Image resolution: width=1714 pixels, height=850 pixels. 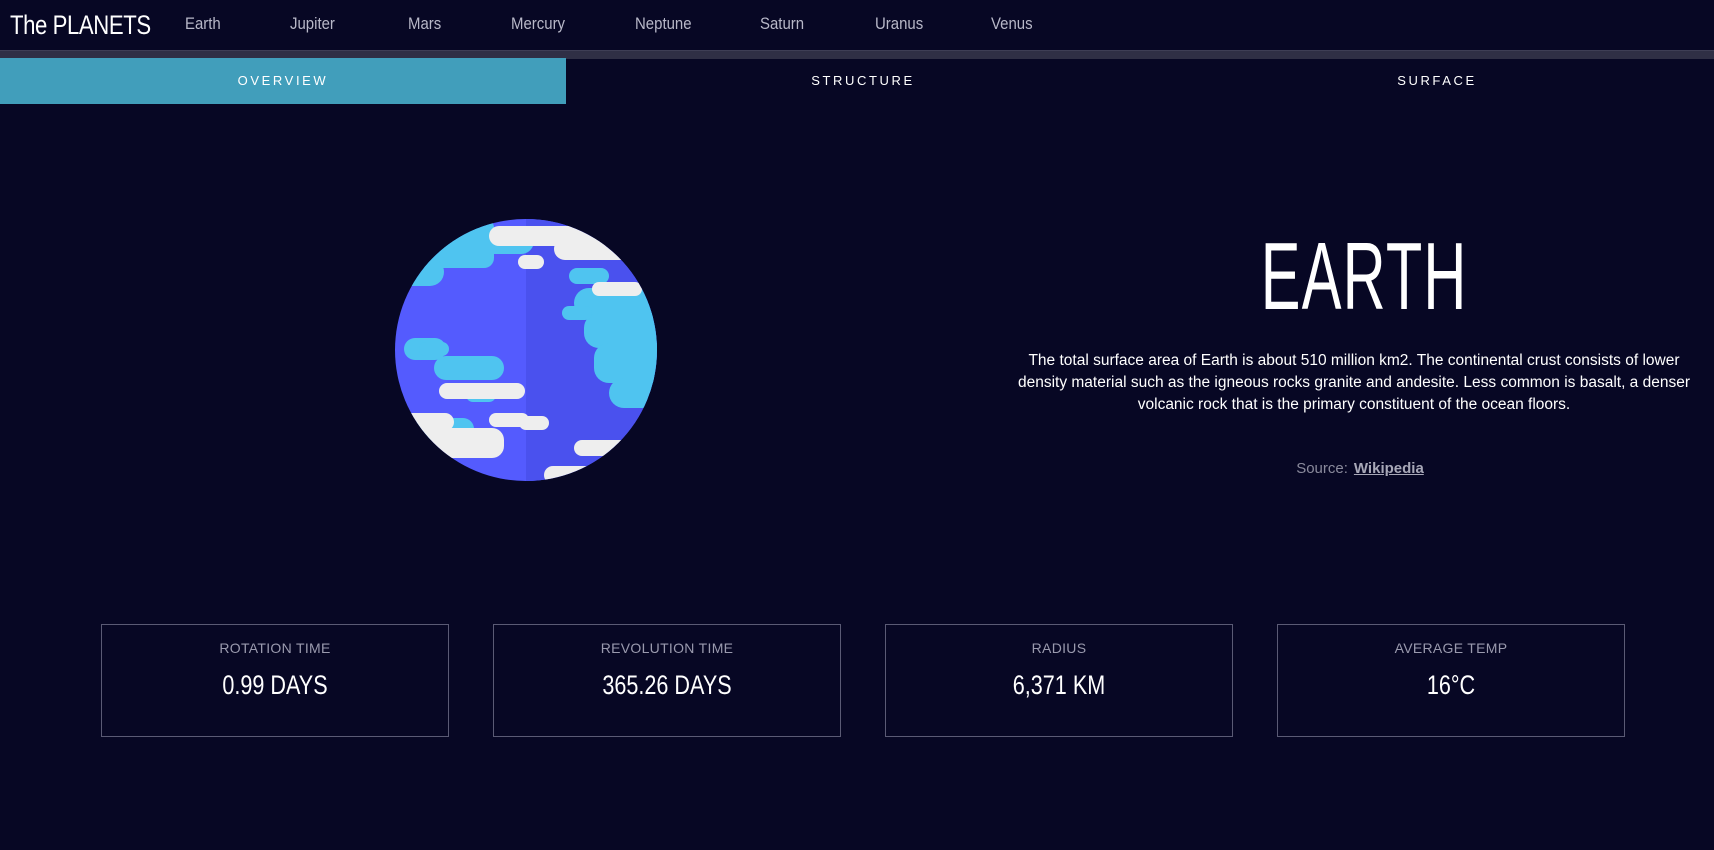 I want to click on stat-card-rotation: ROTATION TIME 0.99 DAYS, so click(x=275, y=680).